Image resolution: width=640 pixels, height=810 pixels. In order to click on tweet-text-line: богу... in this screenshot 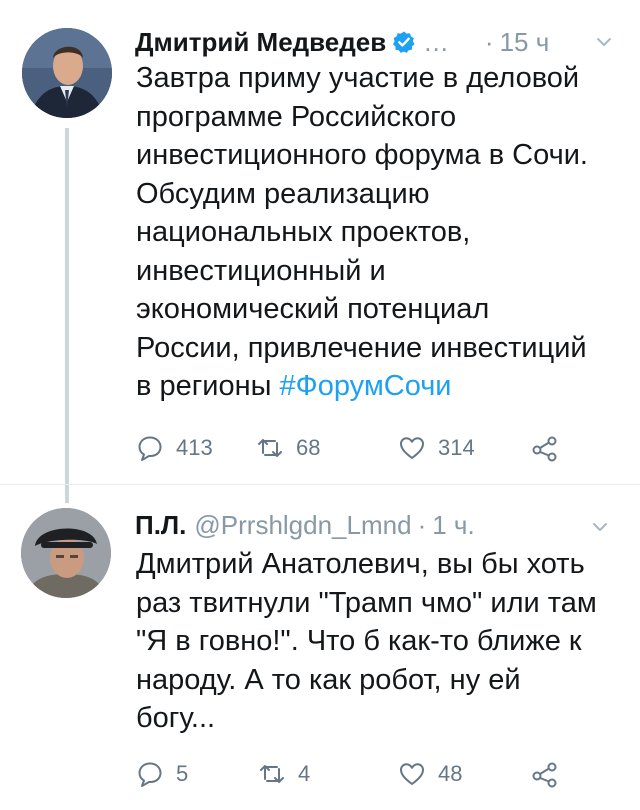, I will do `click(176, 718)`.